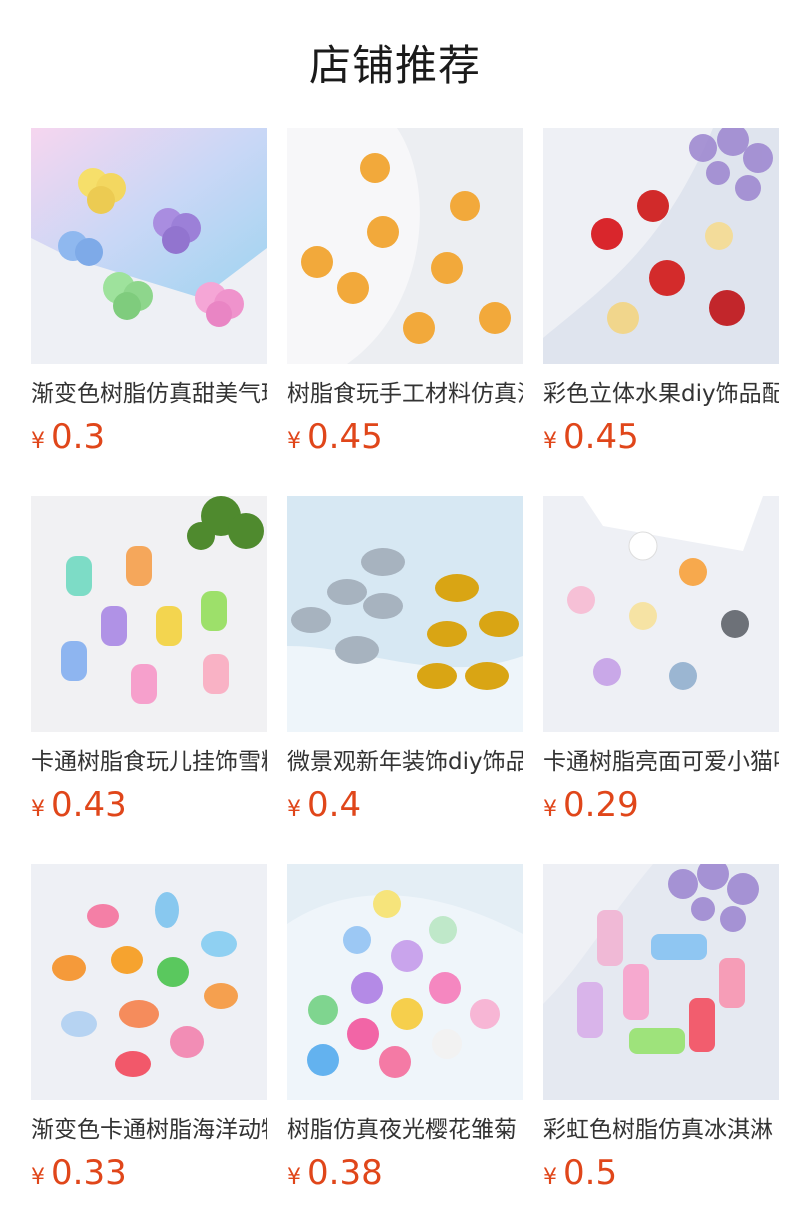 The image size is (790, 1232). What do you see at coordinates (89, 805) in the screenshot?
I see `price-value: 0.43` at bounding box center [89, 805].